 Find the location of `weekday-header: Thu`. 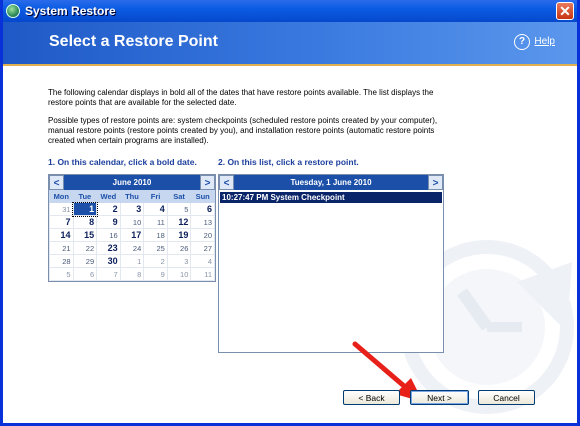

weekday-header: Thu is located at coordinates (132, 196).